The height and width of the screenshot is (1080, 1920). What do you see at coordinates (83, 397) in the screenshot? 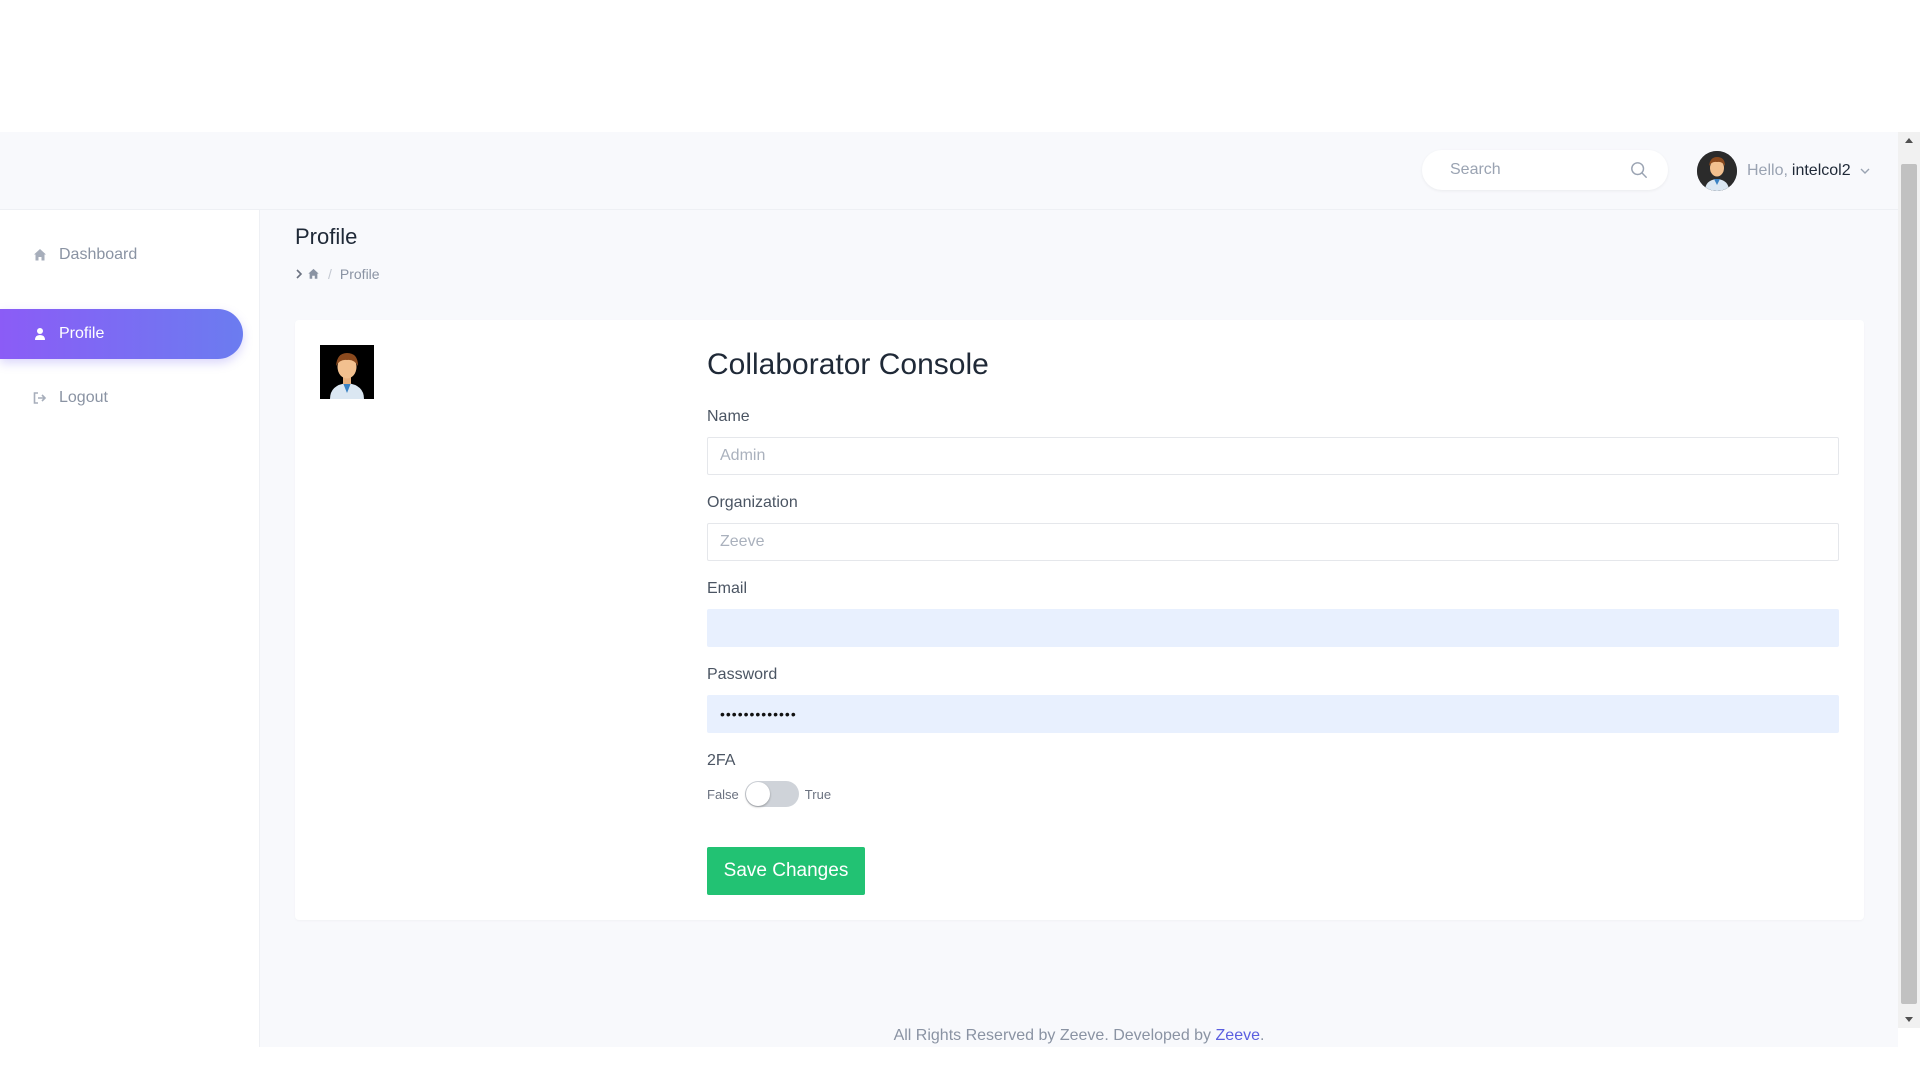
I see `sidebar-item-label: Logout` at bounding box center [83, 397].